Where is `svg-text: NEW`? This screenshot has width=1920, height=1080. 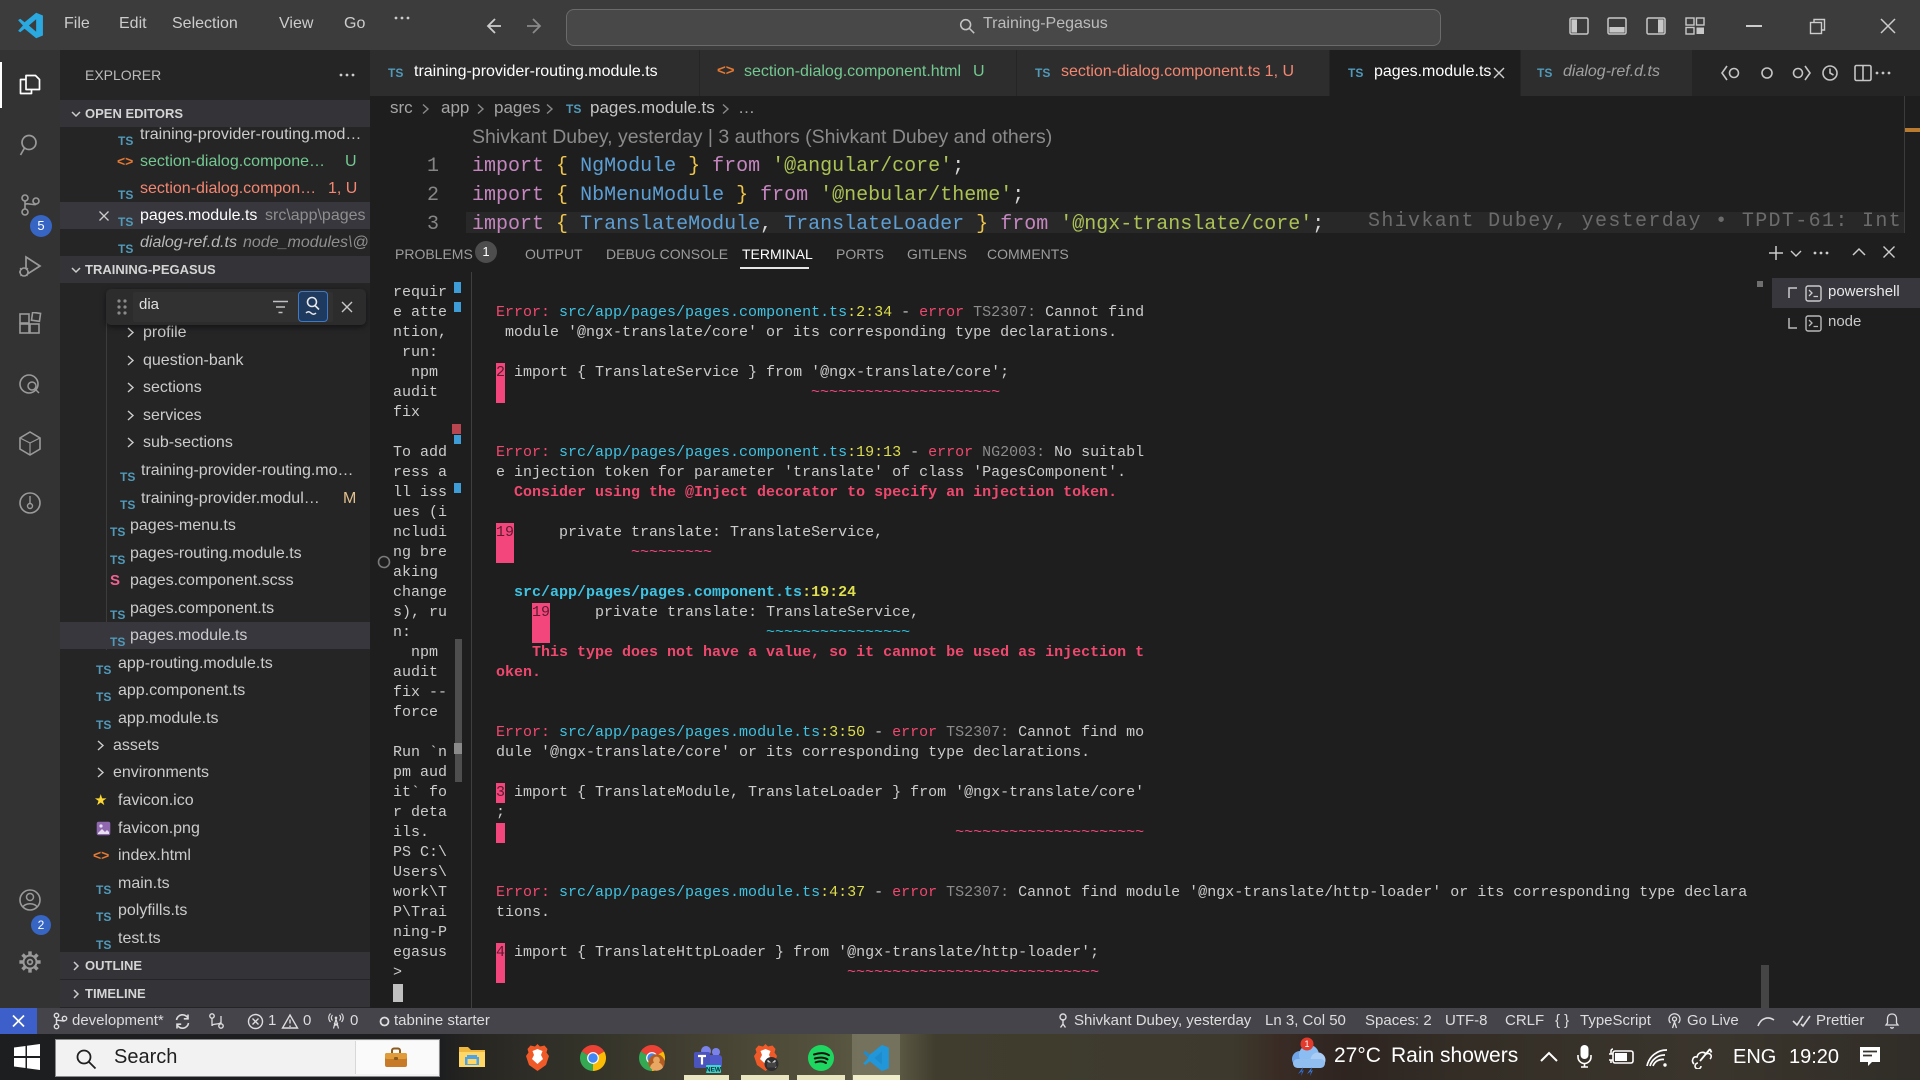
svg-text: NEW is located at coordinates (714, 1070).